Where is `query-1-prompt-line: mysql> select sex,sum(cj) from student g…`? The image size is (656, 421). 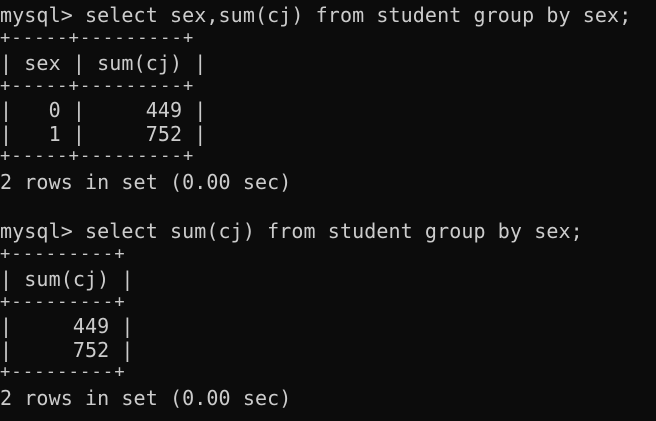 query-1-prompt-line: mysql> select sex,sum(cj) from student g… is located at coordinates (316, 15).